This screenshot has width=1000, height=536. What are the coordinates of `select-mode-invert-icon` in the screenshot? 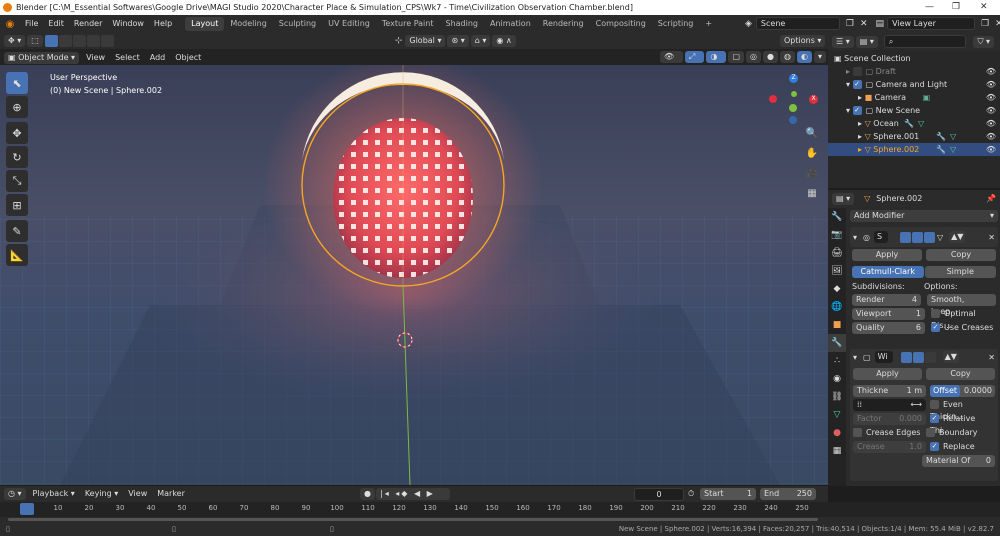 It's located at (93, 41).